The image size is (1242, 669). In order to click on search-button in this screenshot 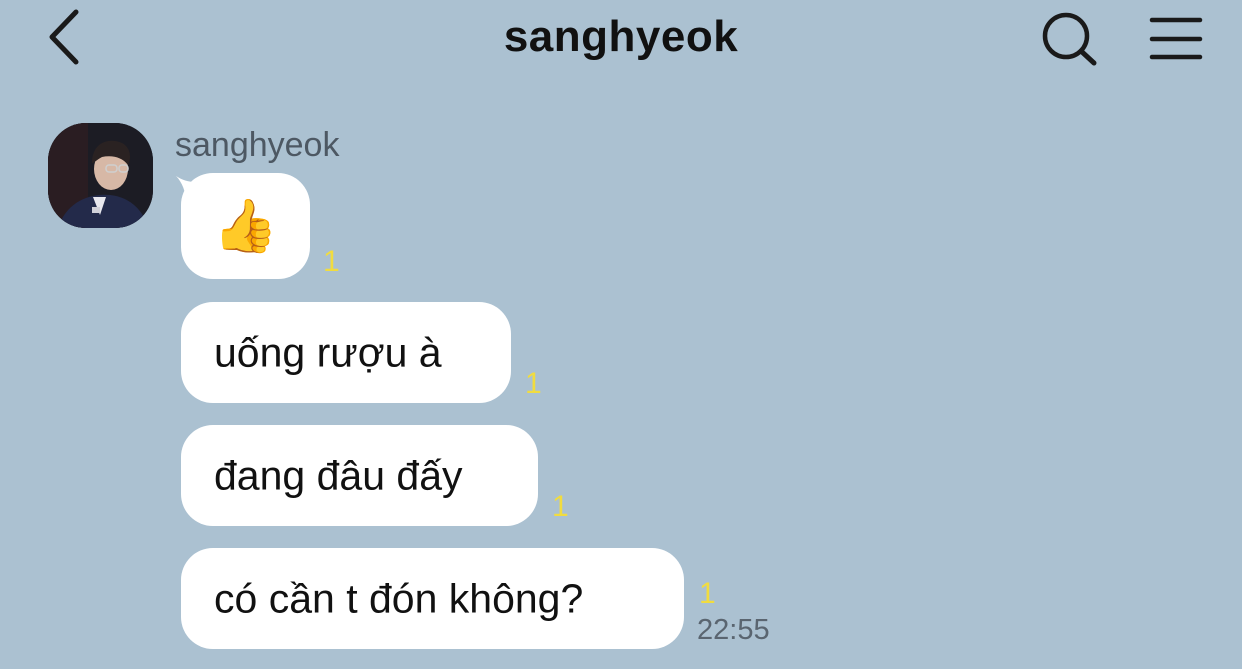, I will do `click(1069, 39)`.